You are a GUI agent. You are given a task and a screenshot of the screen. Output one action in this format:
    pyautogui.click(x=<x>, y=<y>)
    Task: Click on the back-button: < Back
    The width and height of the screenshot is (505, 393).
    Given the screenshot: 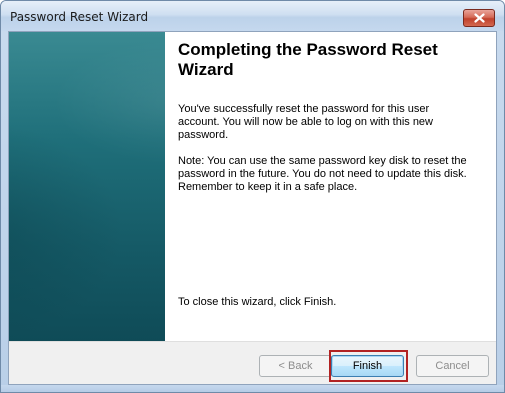 What is the action you would take?
    pyautogui.click(x=295, y=366)
    